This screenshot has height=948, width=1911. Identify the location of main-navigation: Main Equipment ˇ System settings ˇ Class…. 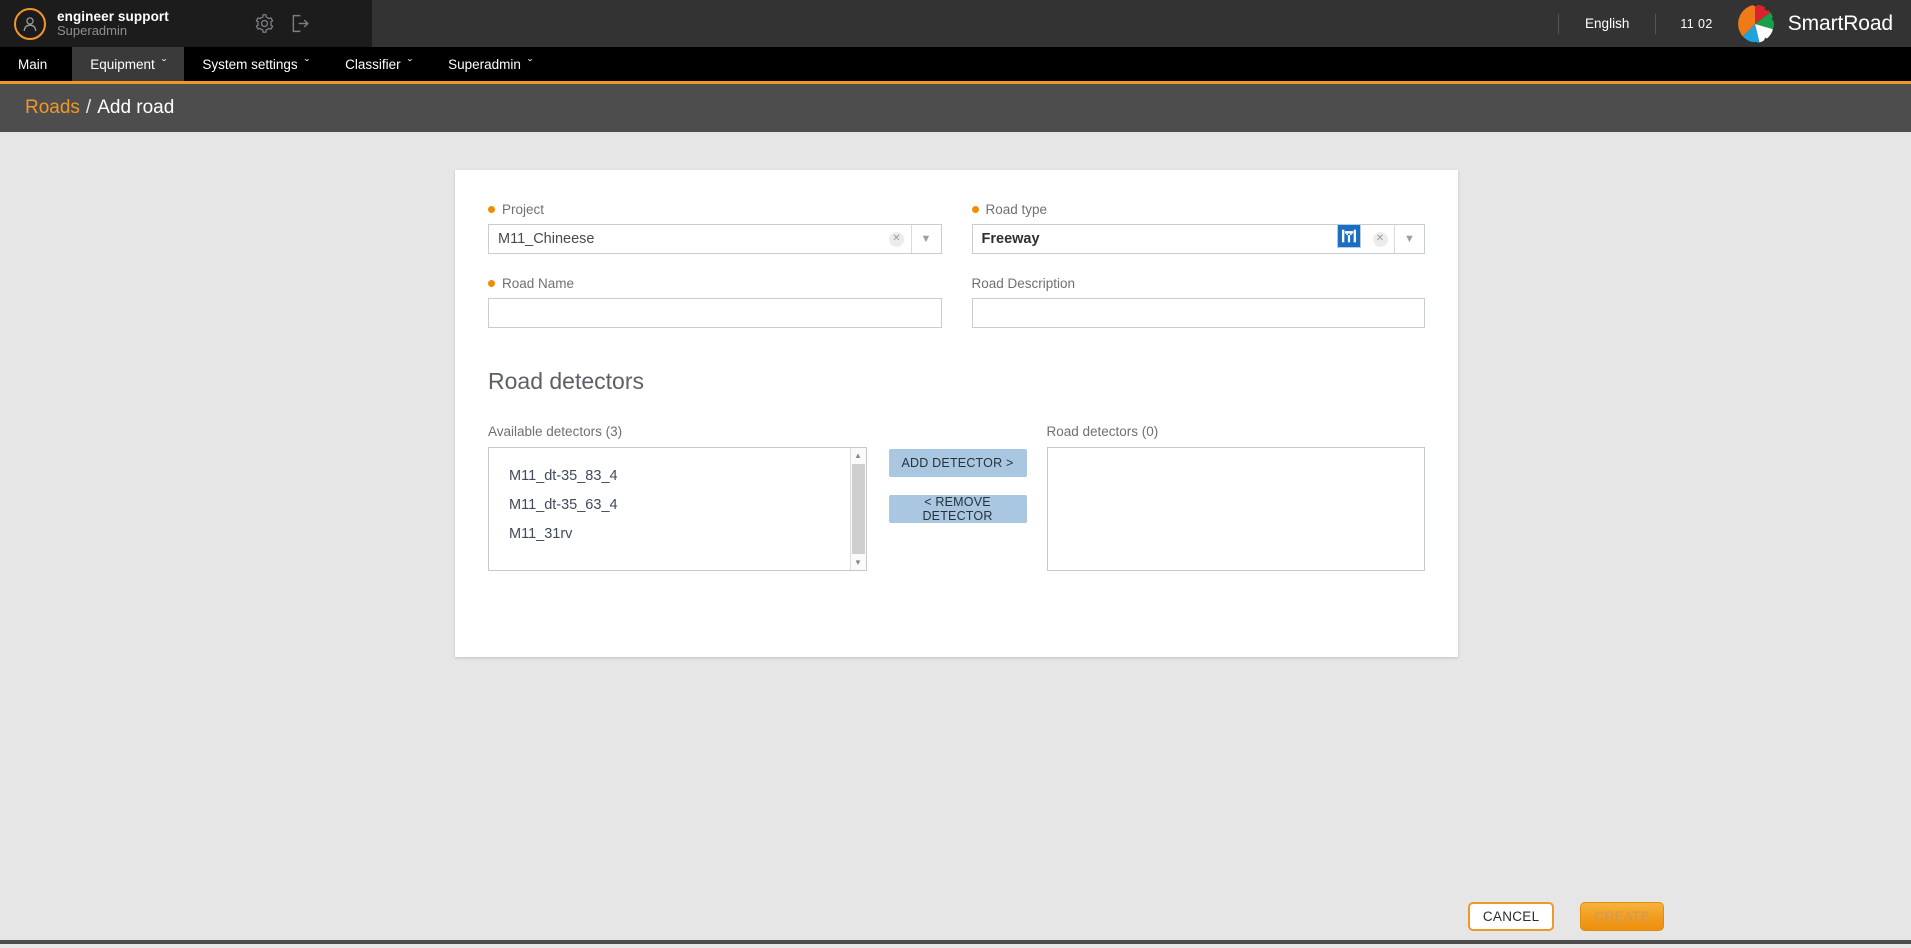
(955, 65).